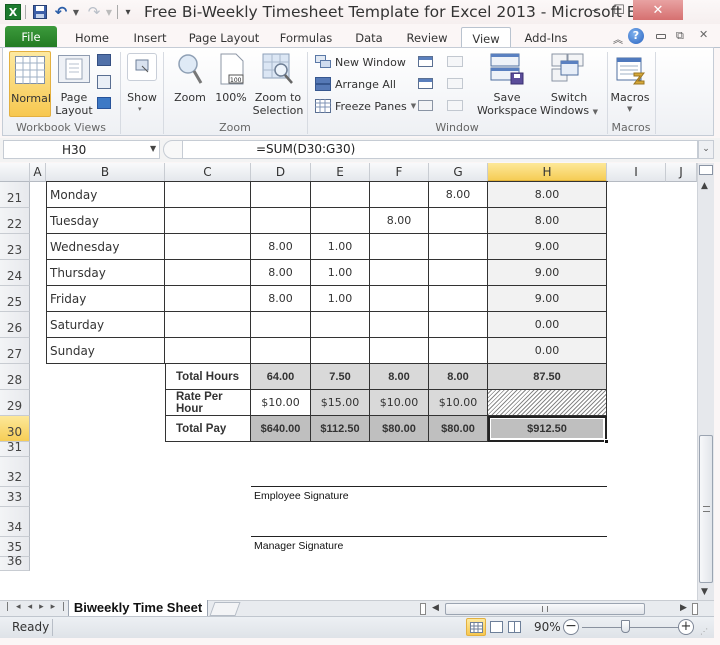 The image size is (720, 645). I want to click on summary-cell-g: 8.00, so click(458, 377).